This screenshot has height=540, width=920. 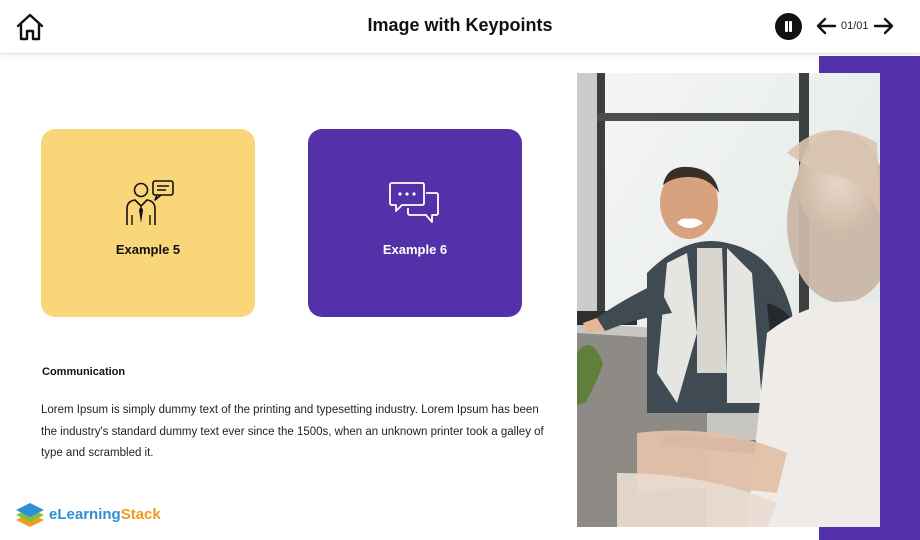 I want to click on section-heading: Communication, so click(x=84, y=372).